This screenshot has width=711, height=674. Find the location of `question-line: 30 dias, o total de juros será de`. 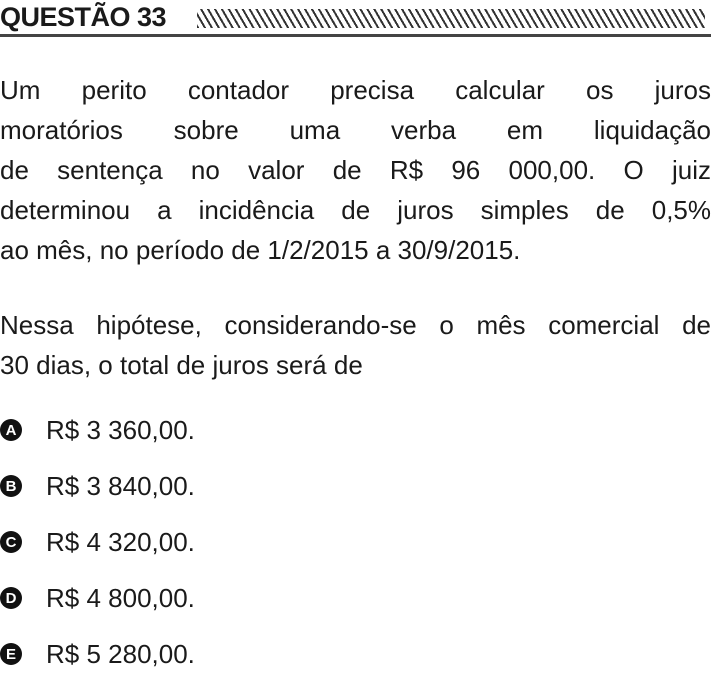

question-line: 30 dias, o total de juros será de is located at coordinates (181, 365).